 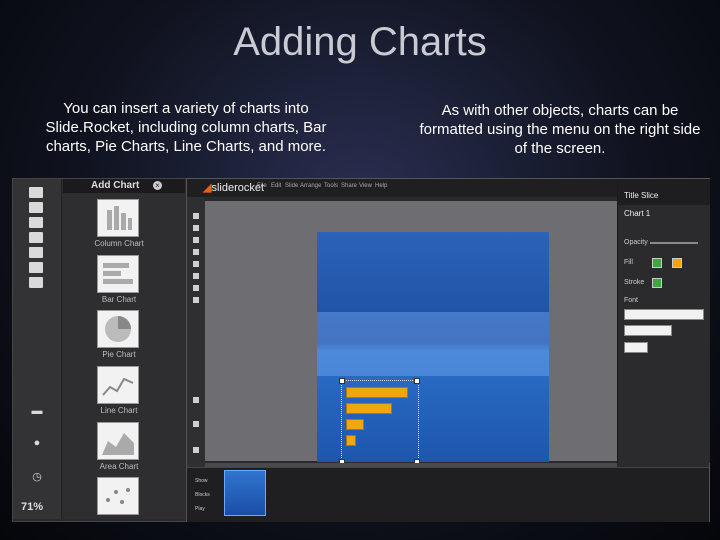 What do you see at coordinates (200, 509) in the screenshot?
I see `filmstrip-option: Play` at bounding box center [200, 509].